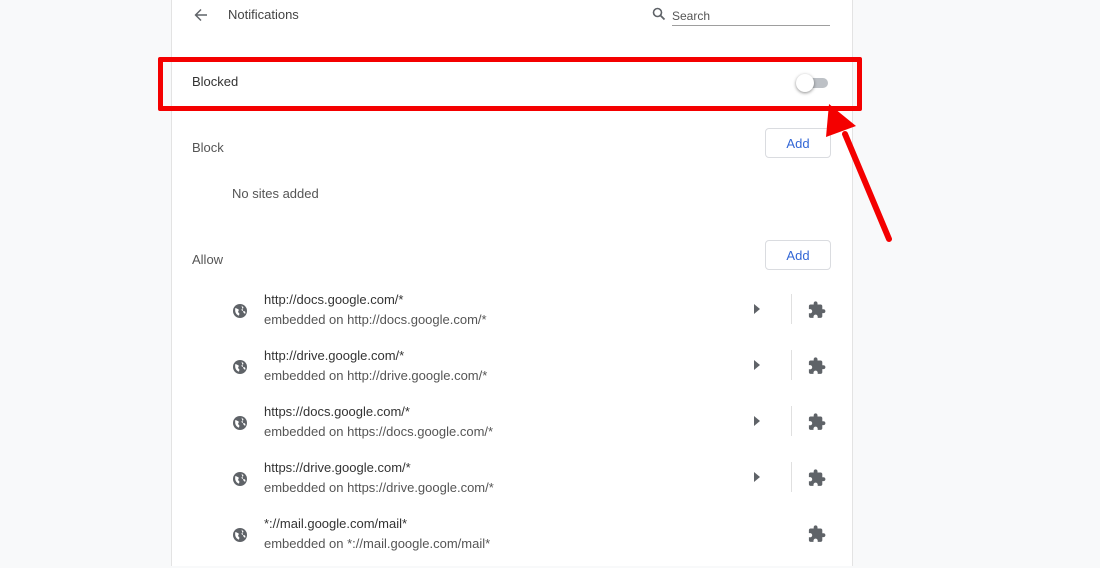 The image size is (1100, 568). I want to click on blocked-row: Blocked, so click(512, 82).